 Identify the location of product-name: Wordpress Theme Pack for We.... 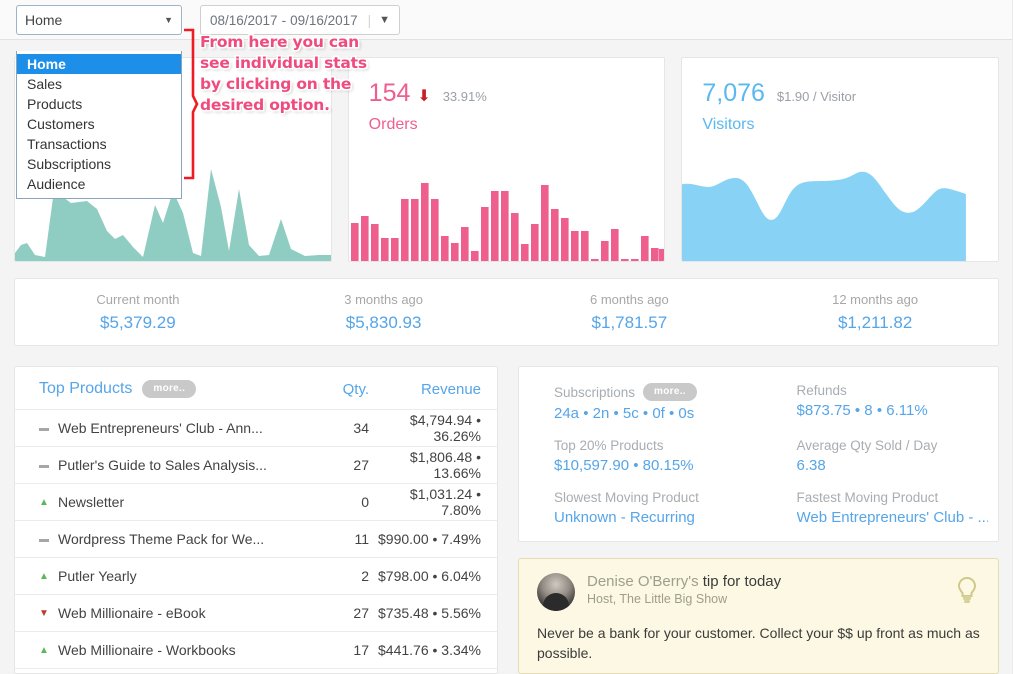
(161, 539).